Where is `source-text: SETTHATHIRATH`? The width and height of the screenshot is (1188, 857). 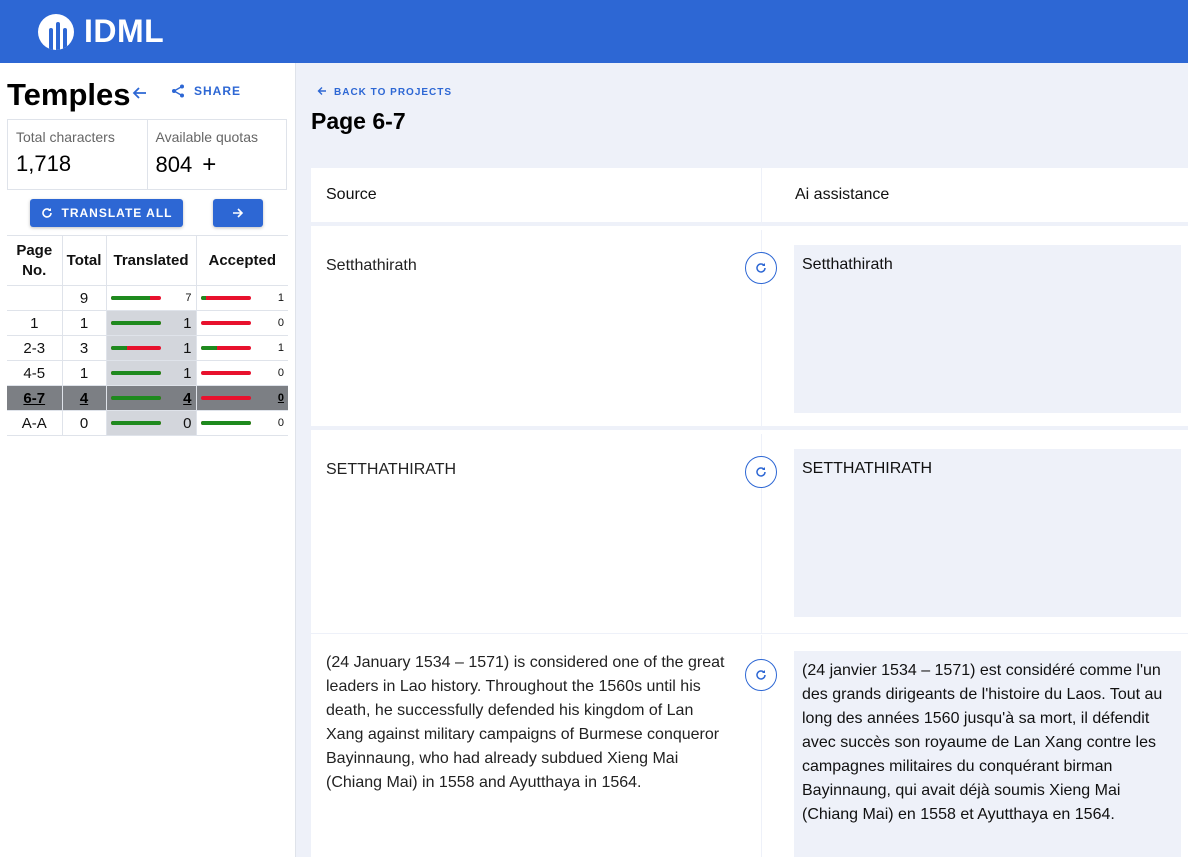 source-text: SETTHATHIRATH is located at coordinates (391, 469).